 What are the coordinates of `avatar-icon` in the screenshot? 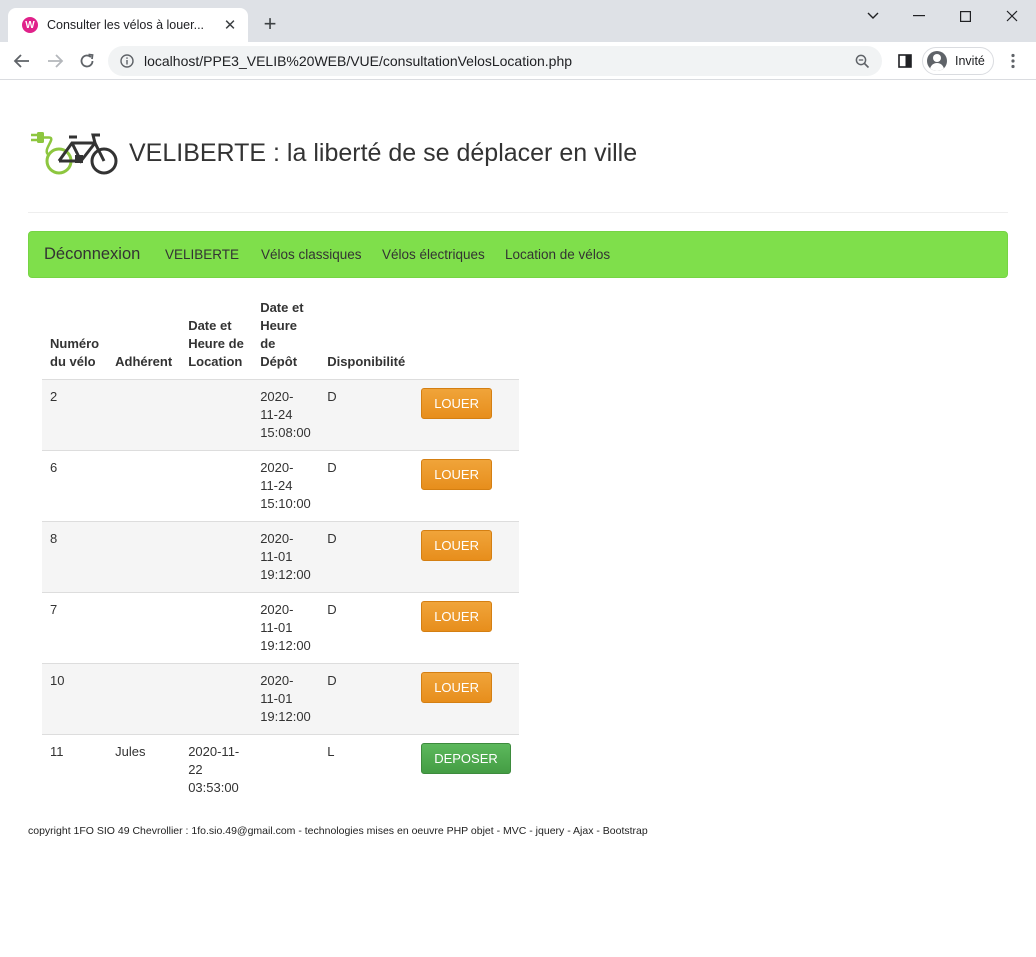 It's located at (937, 61).